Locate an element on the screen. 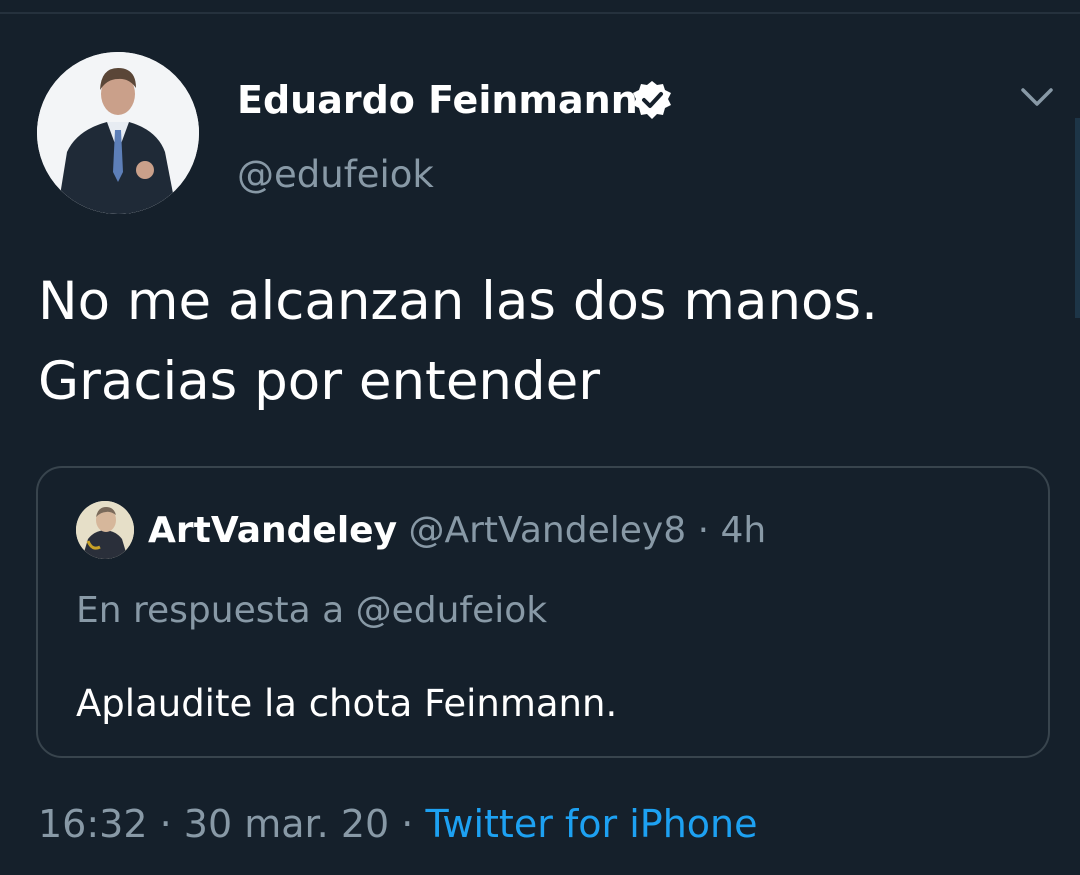 This screenshot has width=1080, height=875. author-name: Eduardo Feinmann is located at coordinates (437, 100).